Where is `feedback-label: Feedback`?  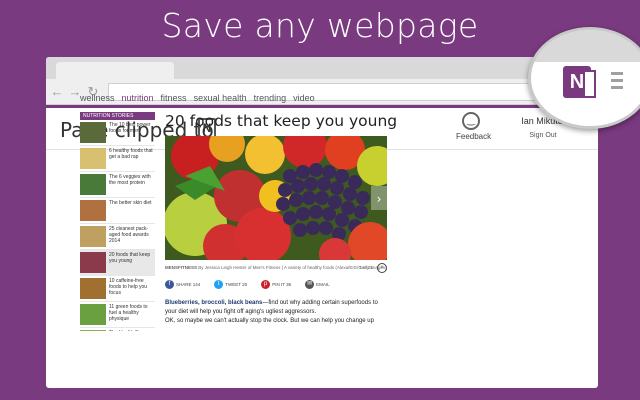 feedback-label: Feedback is located at coordinates (474, 136).